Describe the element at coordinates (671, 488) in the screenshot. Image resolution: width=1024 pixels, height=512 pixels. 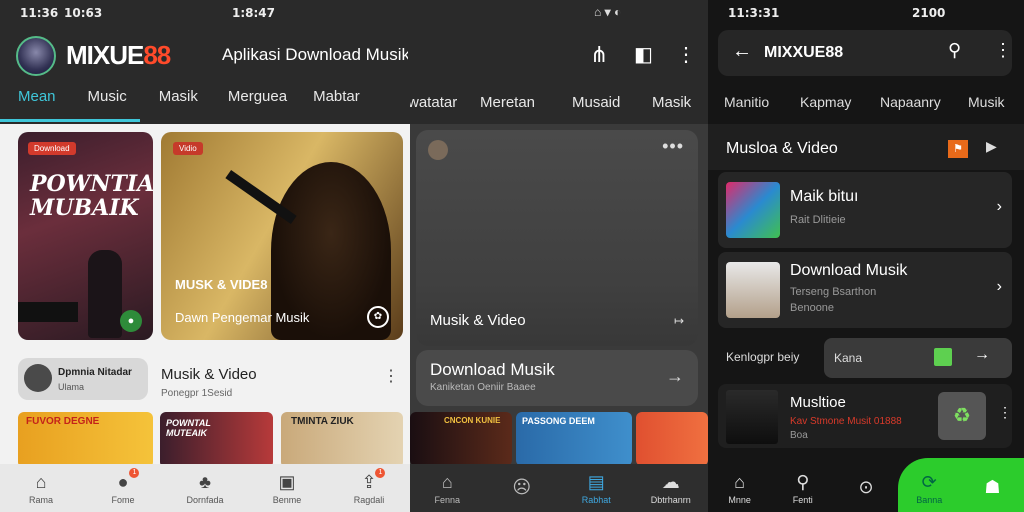
I see `nav-profile-2: ☁ Dbtrhanrn` at that location.